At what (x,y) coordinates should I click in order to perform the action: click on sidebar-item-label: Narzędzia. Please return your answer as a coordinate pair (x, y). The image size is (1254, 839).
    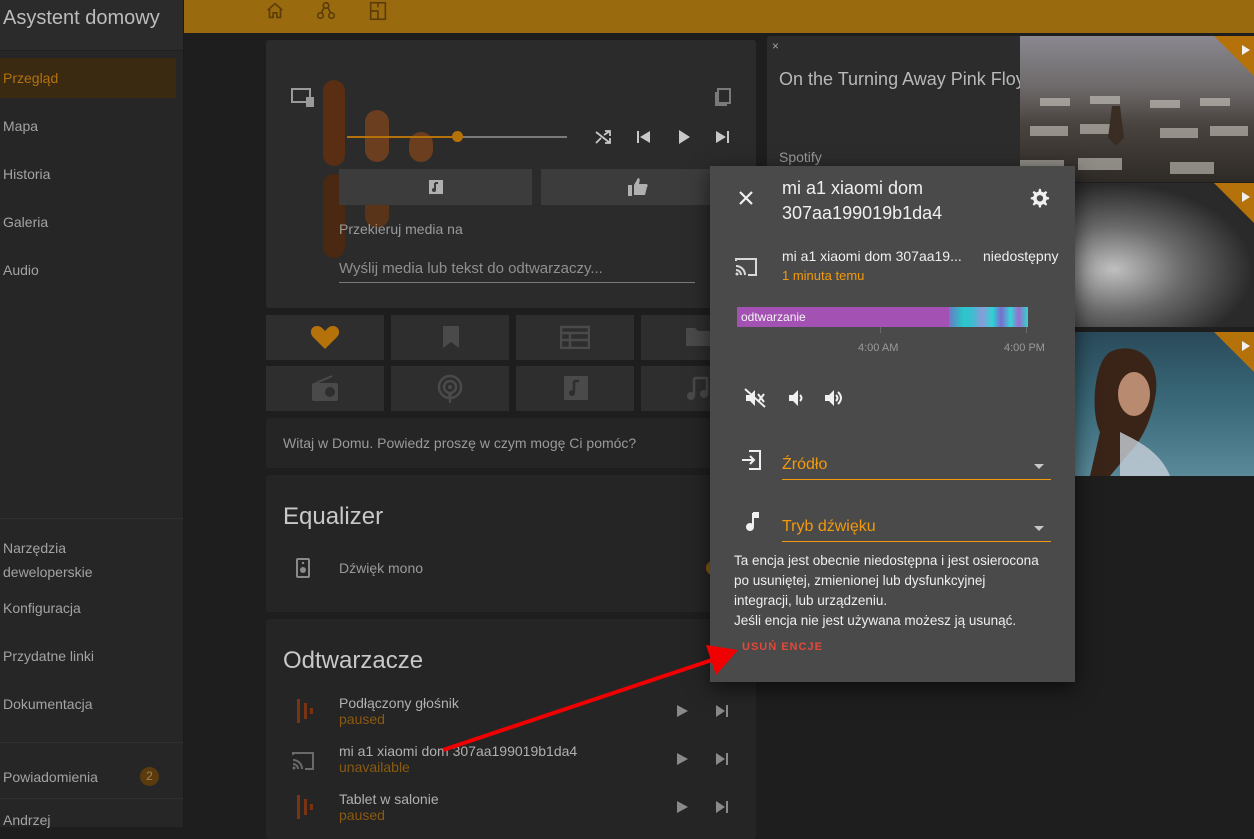
    Looking at the image, I should click on (35, 548).